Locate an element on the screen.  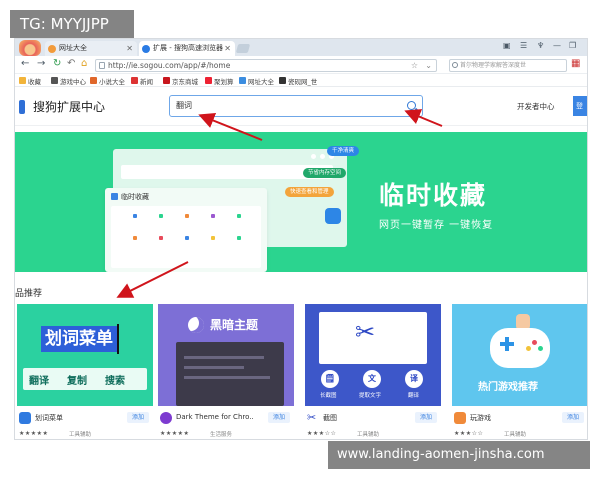
art-label: 长截图 is located at coordinates (328, 396).